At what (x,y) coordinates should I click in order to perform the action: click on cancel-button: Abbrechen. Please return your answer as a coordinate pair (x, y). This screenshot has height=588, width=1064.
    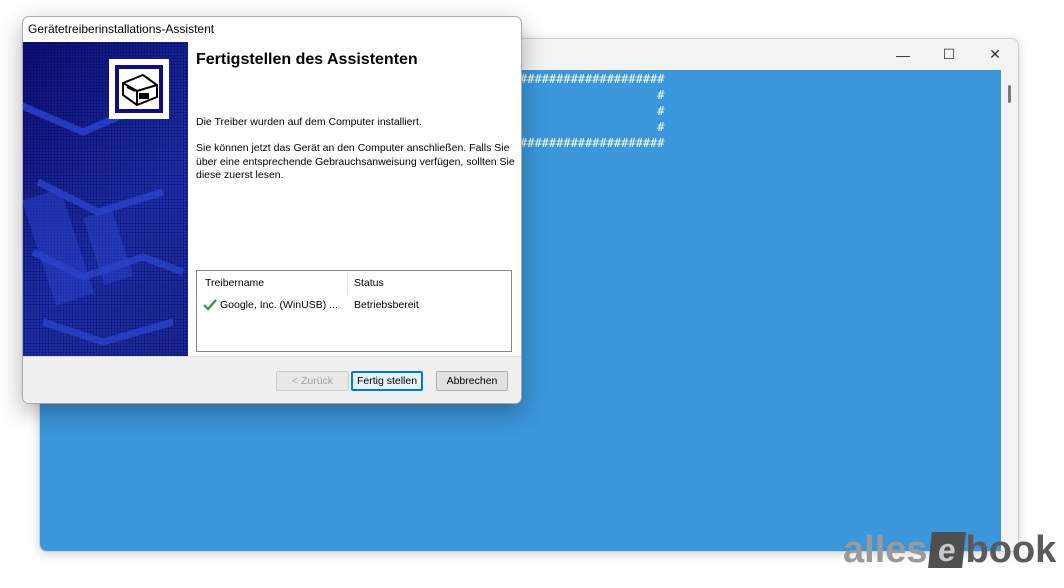
    Looking at the image, I should click on (472, 381).